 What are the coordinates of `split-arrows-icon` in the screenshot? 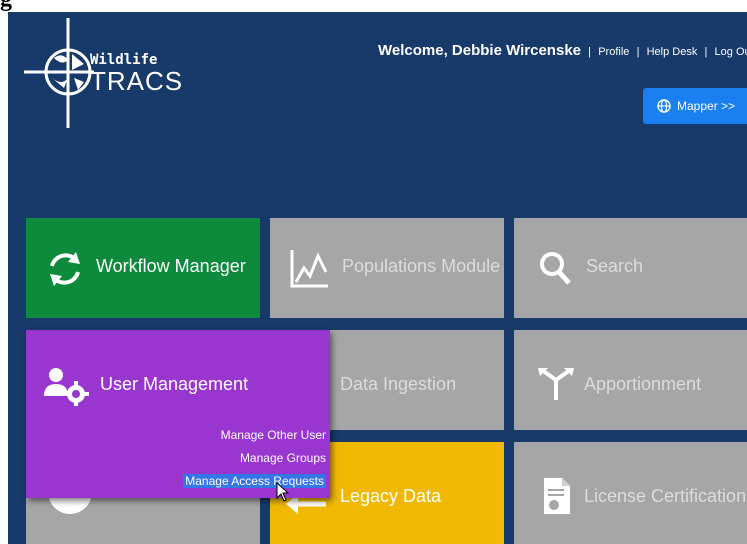 It's located at (556, 384).